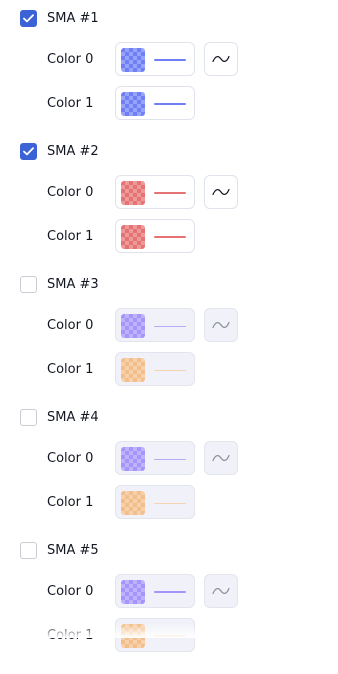 The width and height of the screenshot is (338, 674). What do you see at coordinates (73, 550) in the screenshot?
I see `sma-label: SMA #5` at bounding box center [73, 550].